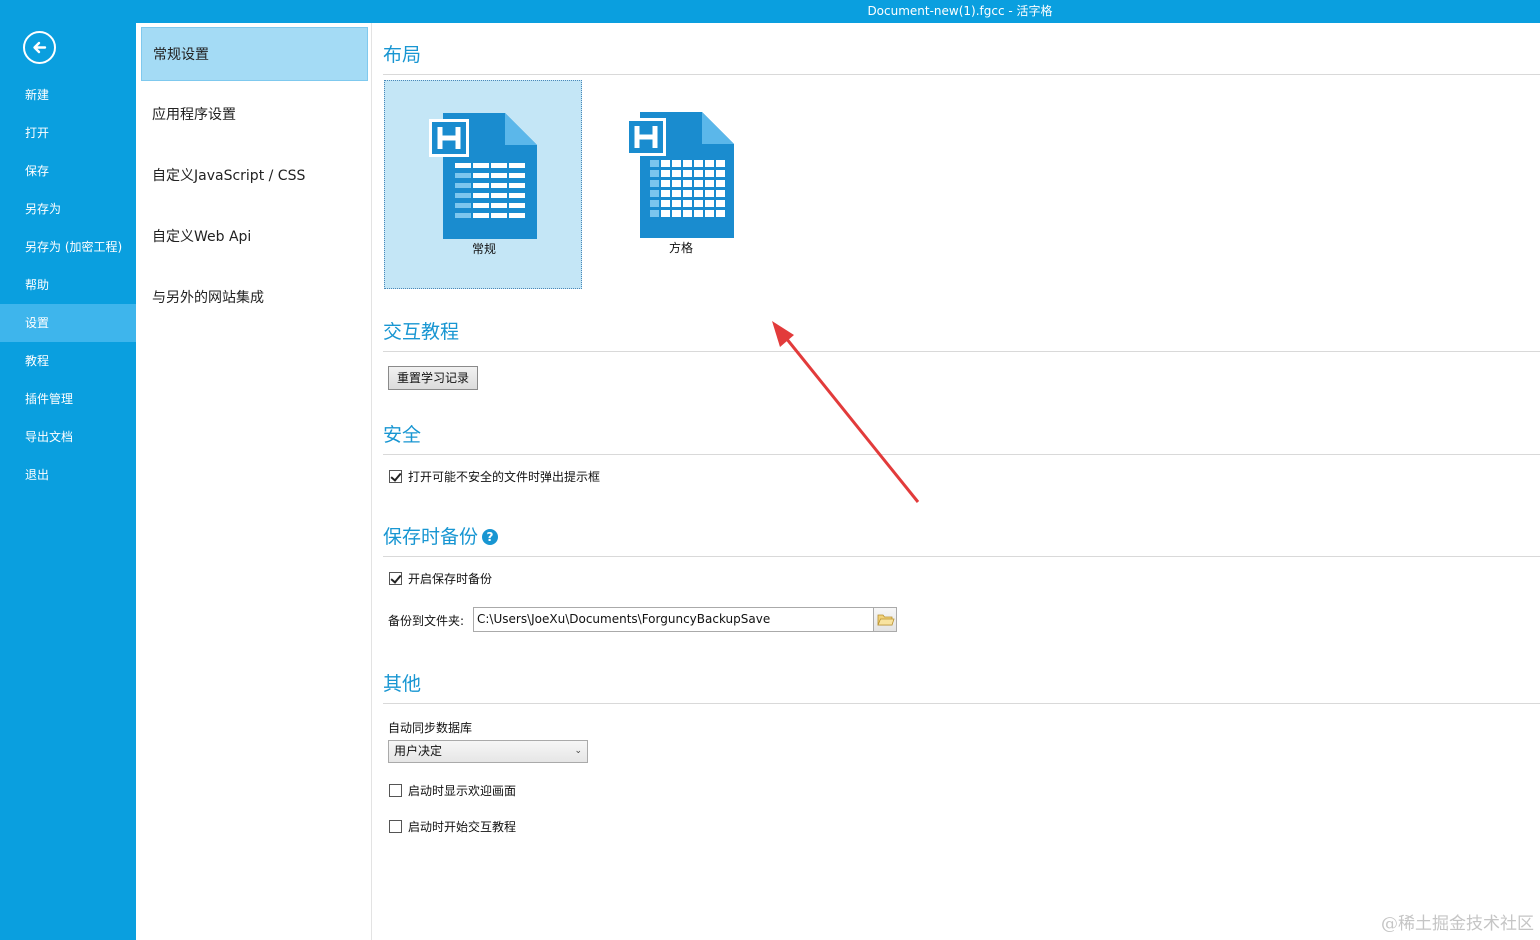 The width and height of the screenshot is (1540, 940). Describe the element at coordinates (483, 176) in the screenshot. I see `spreadsheet-doc-icon` at that location.